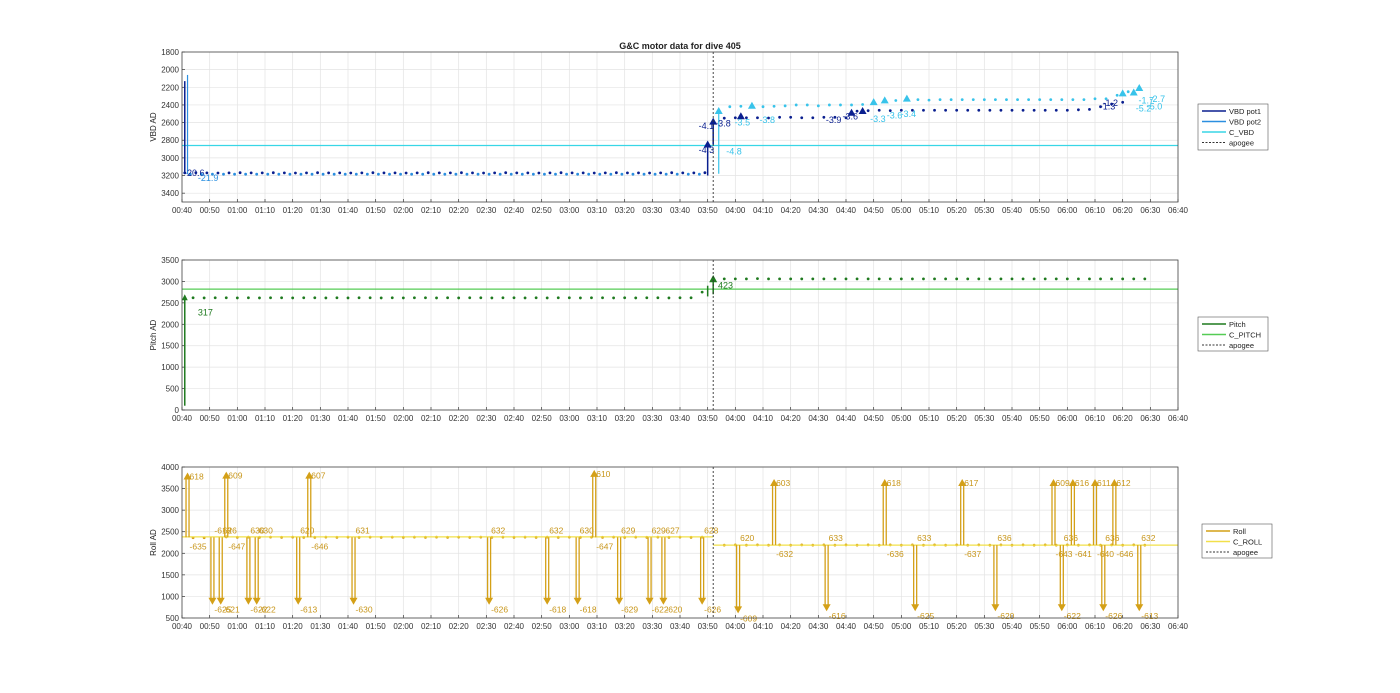  I want to click on y-tick-label: 1000, so click(170, 367).